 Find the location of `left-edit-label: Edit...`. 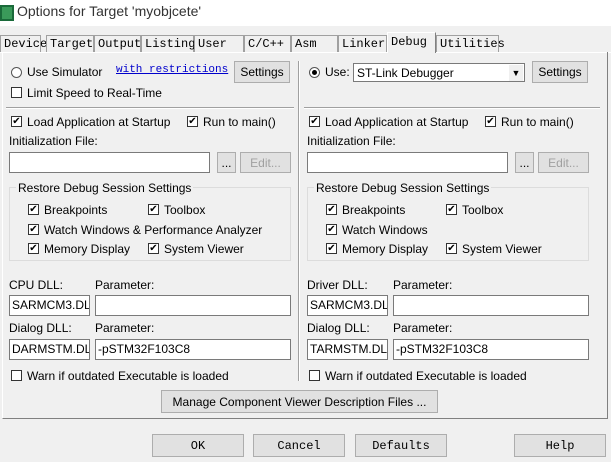

left-edit-label: Edit... is located at coordinates (265, 162).